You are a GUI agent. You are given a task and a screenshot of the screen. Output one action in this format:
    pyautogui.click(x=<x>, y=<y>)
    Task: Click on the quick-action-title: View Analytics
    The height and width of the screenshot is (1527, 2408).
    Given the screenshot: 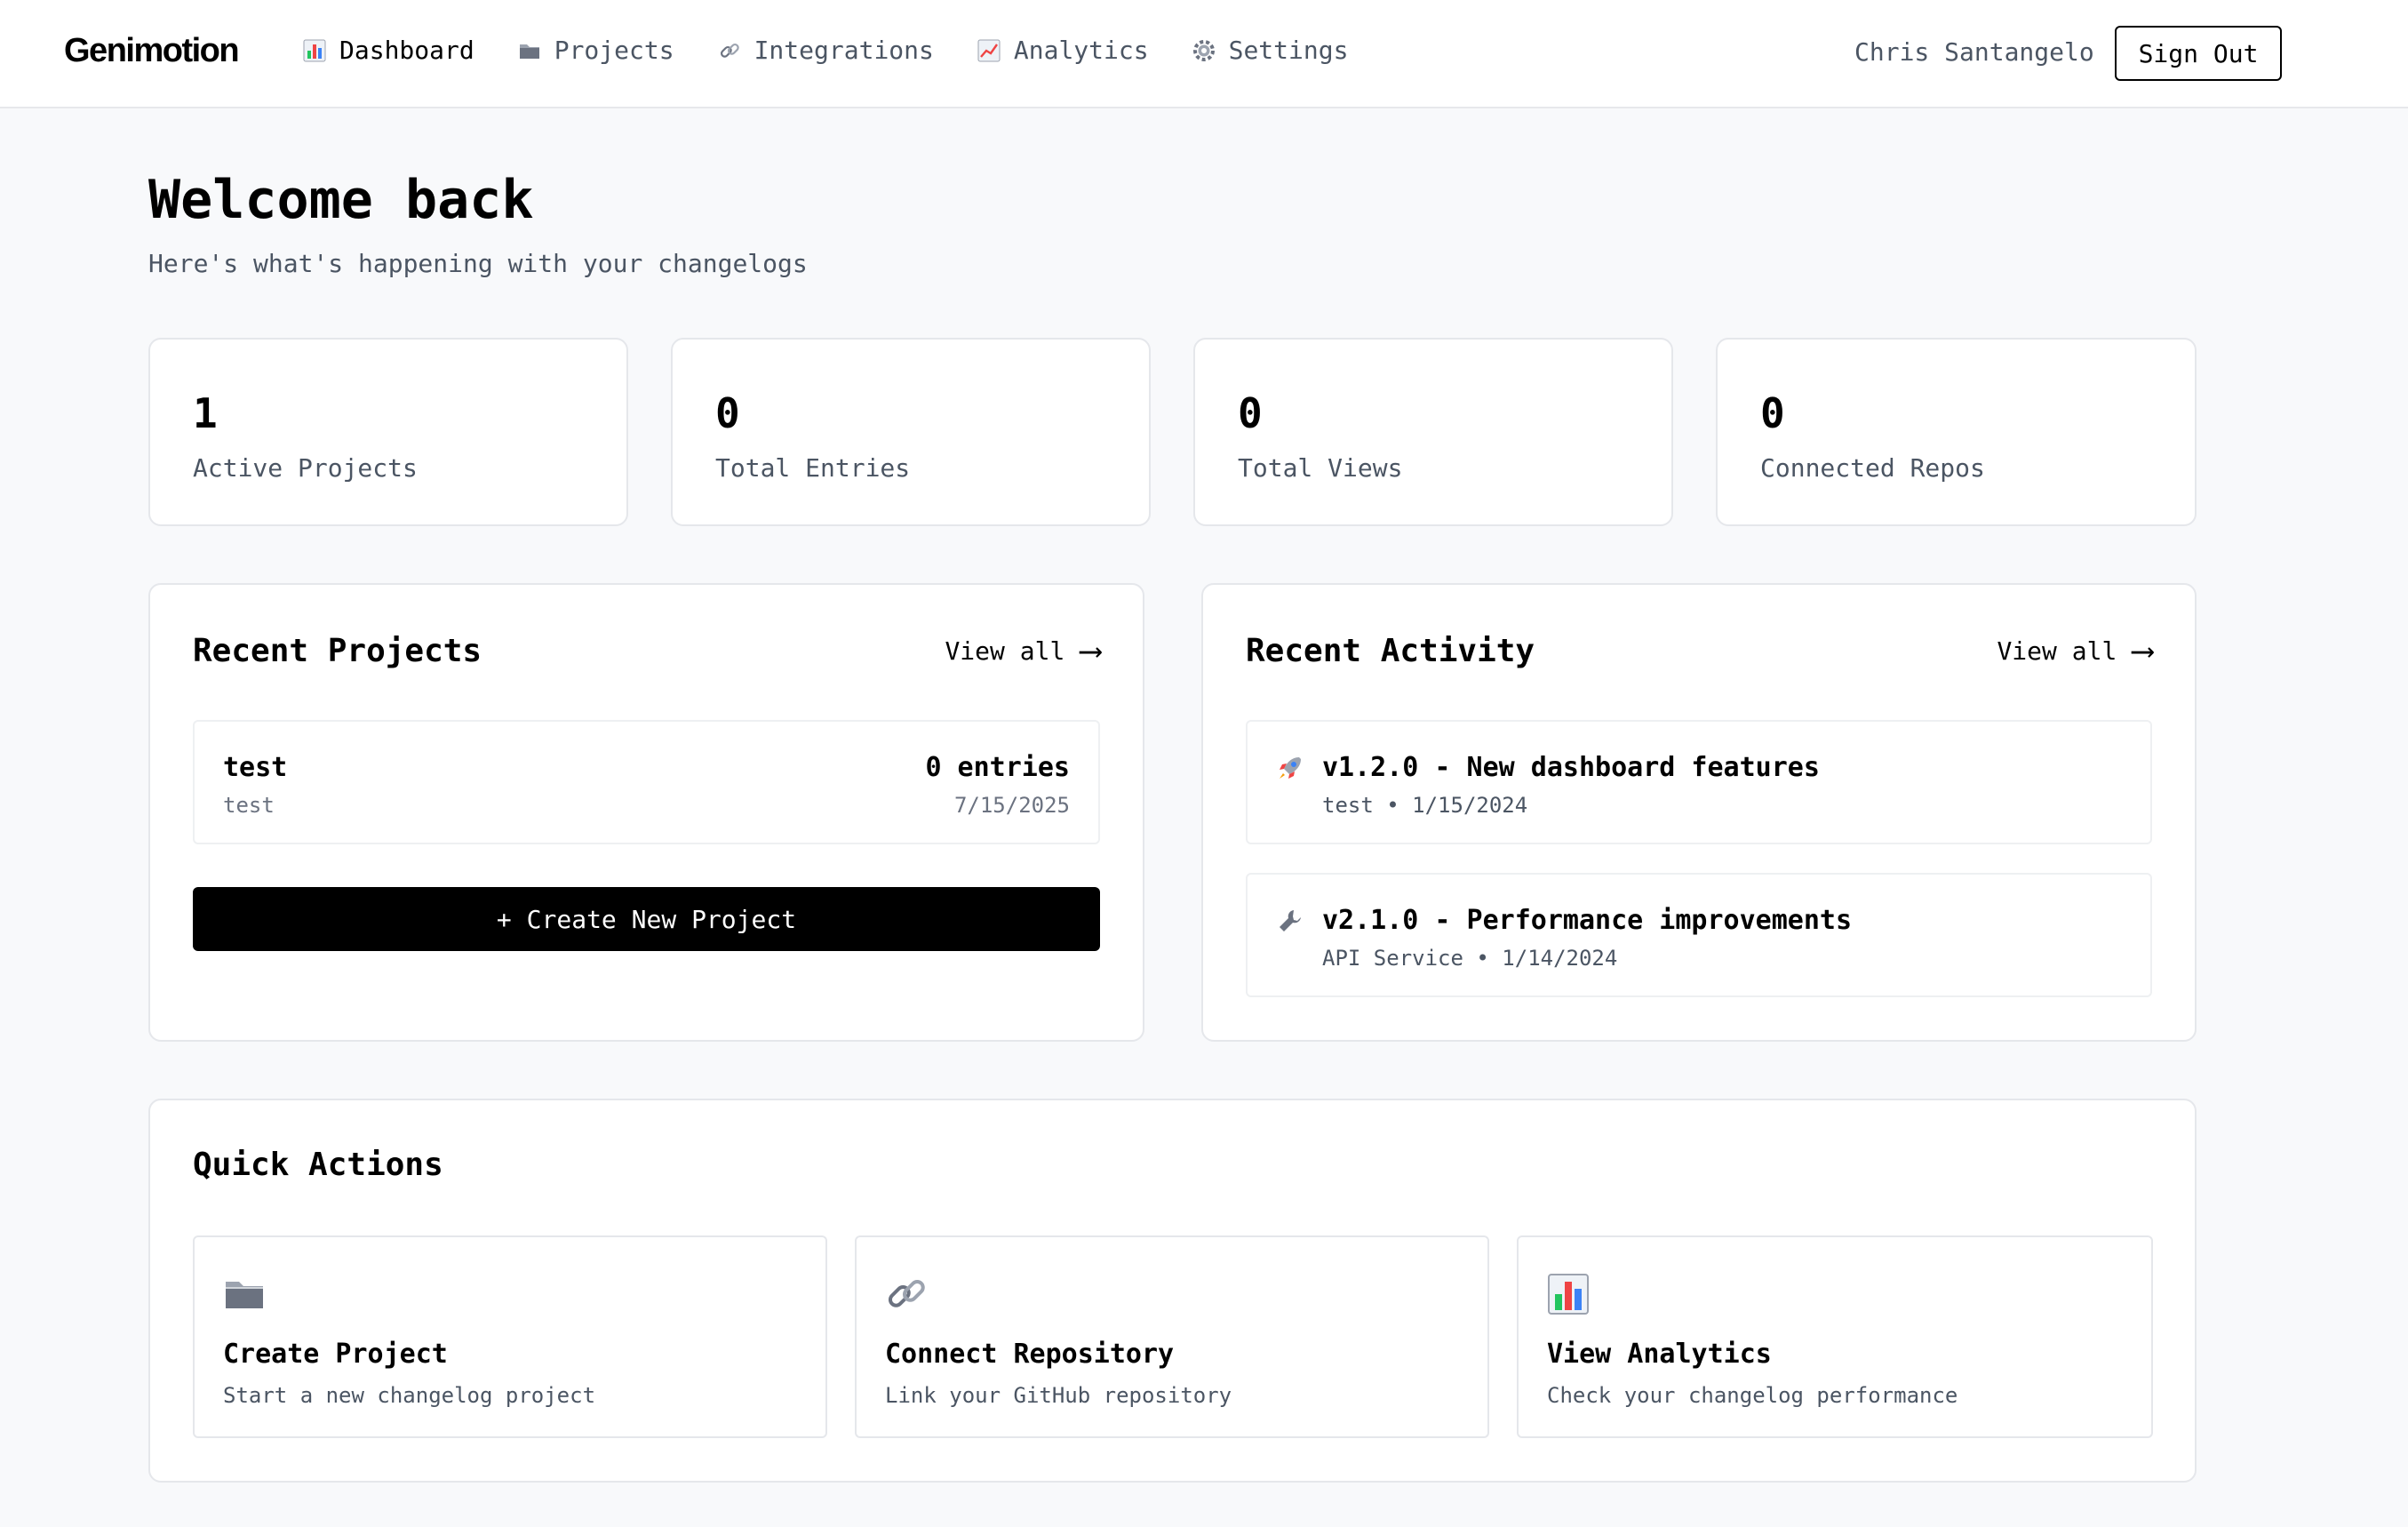 What is the action you would take?
    pyautogui.click(x=1659, y=1354)
    